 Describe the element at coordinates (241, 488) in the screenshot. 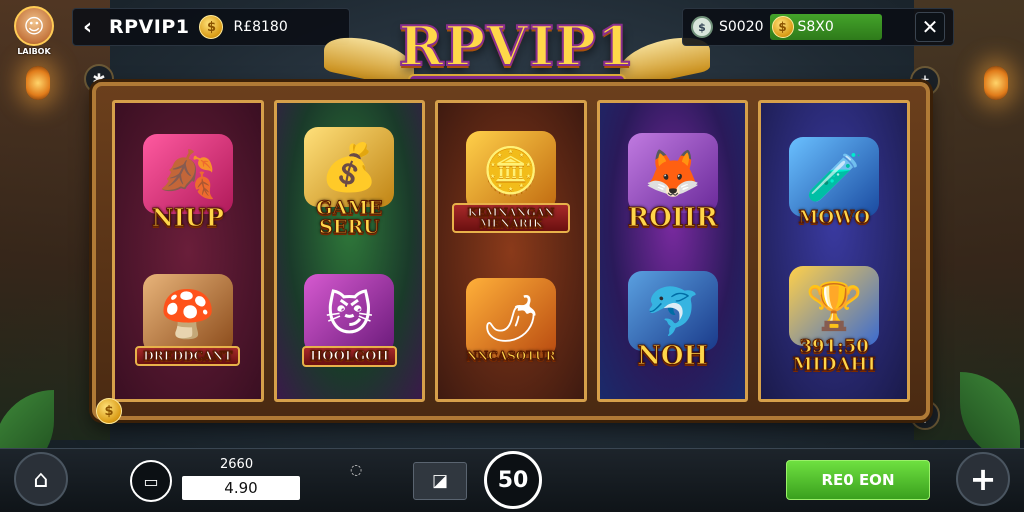

I see `bet-value-field: 4.90` at that location.